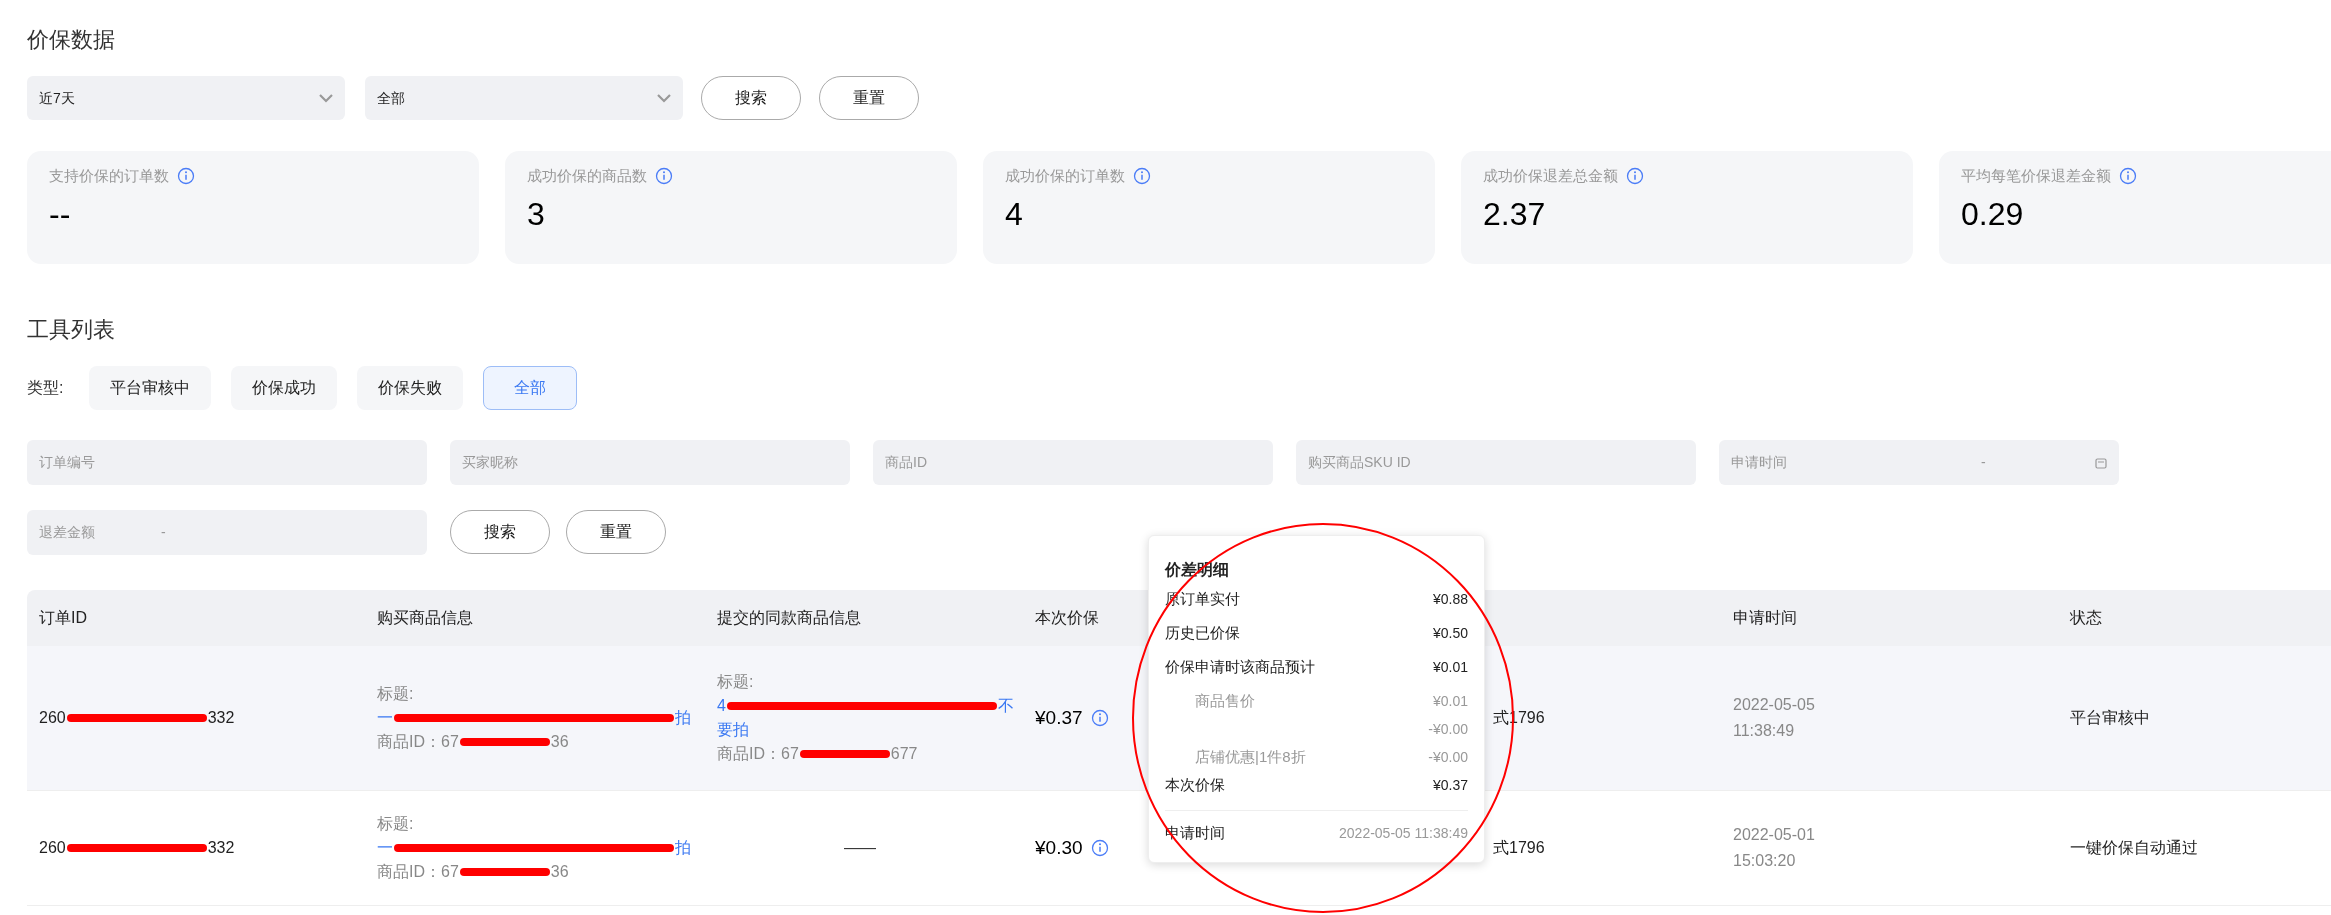 This screenshot has height=915, width=2331. Describe the element at coordinates (530, 388) in the screenshot. I see `filter-tab: 全部` at that location.